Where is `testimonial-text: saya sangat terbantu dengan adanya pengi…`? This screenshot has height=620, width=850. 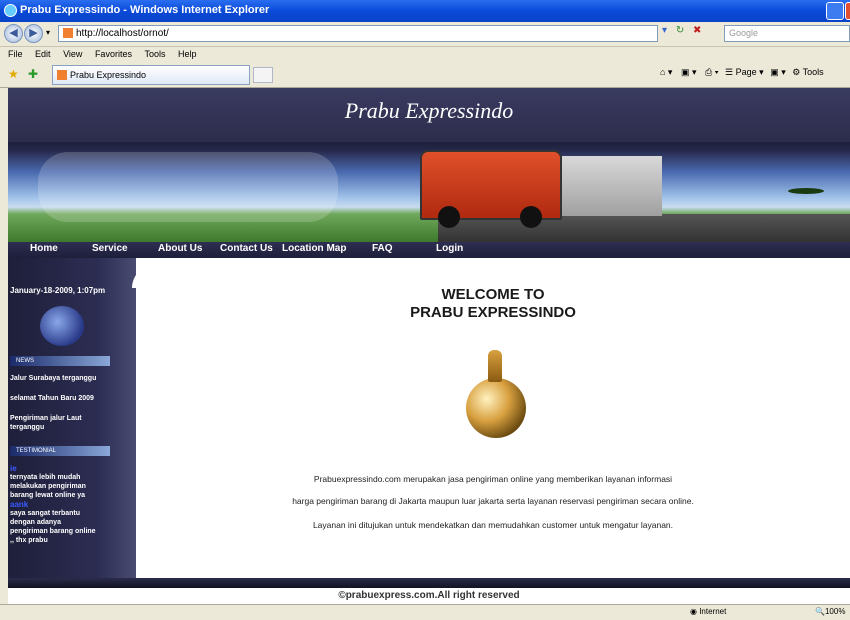 testimonial-text: saya sangat terbantu dengan adanya pengi… is located at coordinates (53, 527).